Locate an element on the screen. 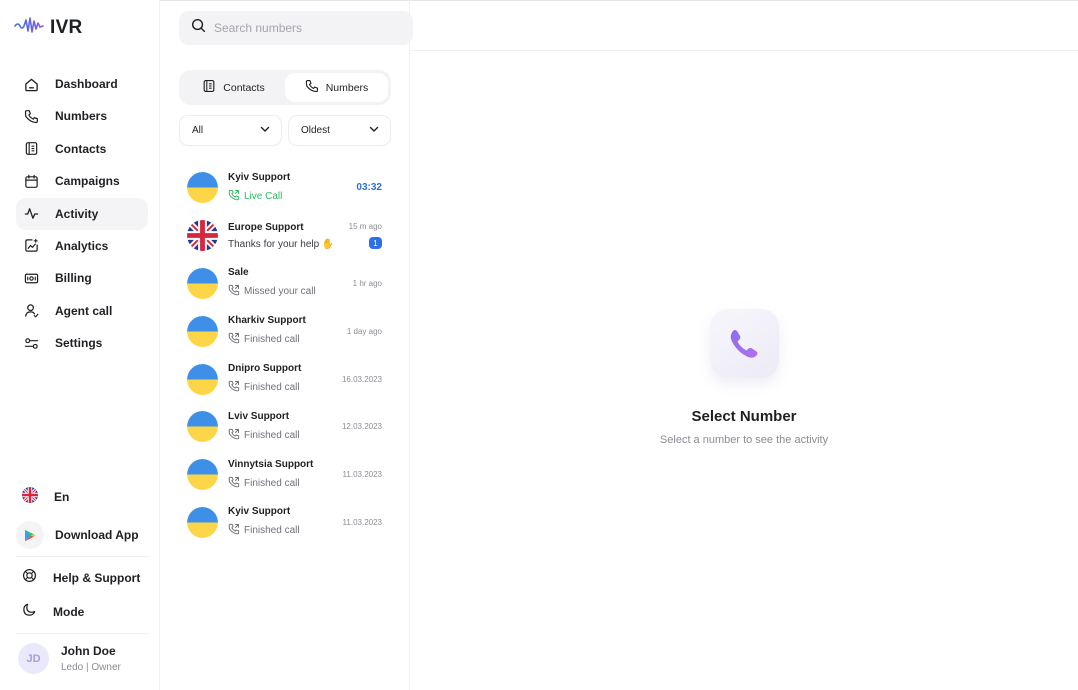 The width and height of the screenshot is (1078, 690). unread-badge: 1 is located at coordinates (375, 243).